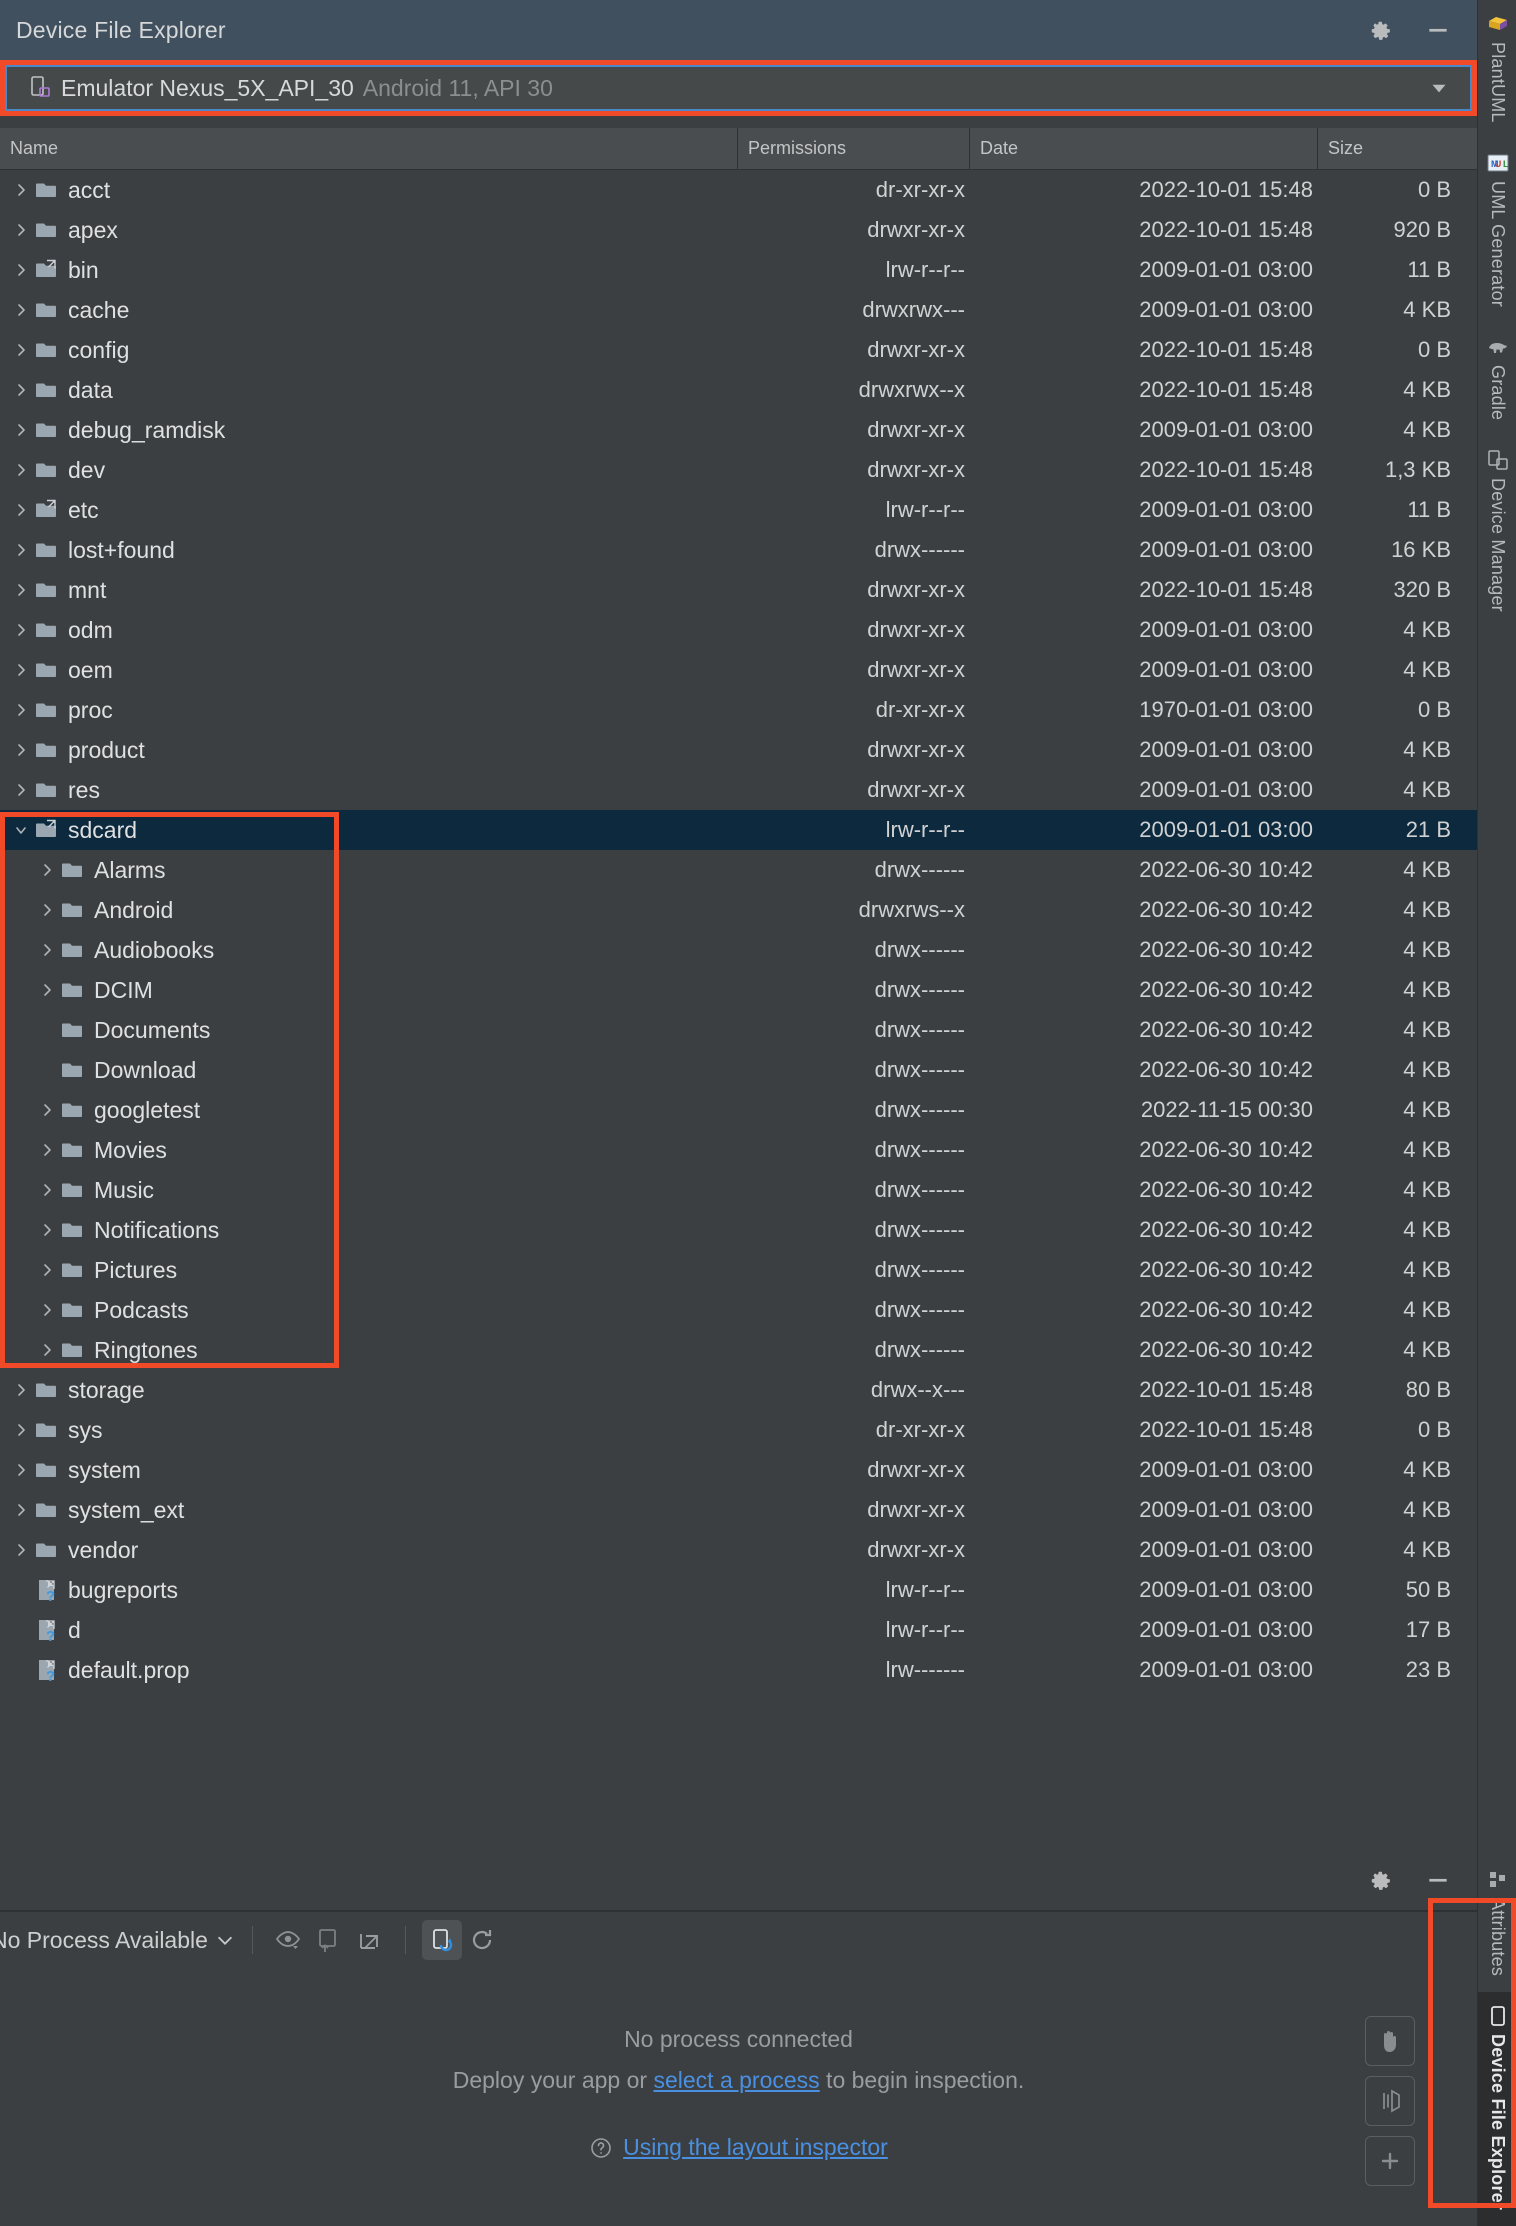 This screenshot has height=2226, width=1516. What do you see at coordinates (1497, 1924) in the screenshot?
I see `rail-item-attributes: Attributes` at bounding box center [1497, 1924].